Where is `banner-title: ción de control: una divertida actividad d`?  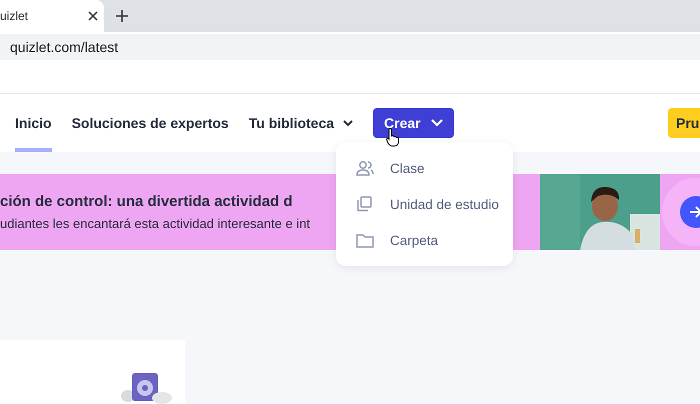 banner-title: ción de control: una divertida actividad d is located at coordinates (146, 201).